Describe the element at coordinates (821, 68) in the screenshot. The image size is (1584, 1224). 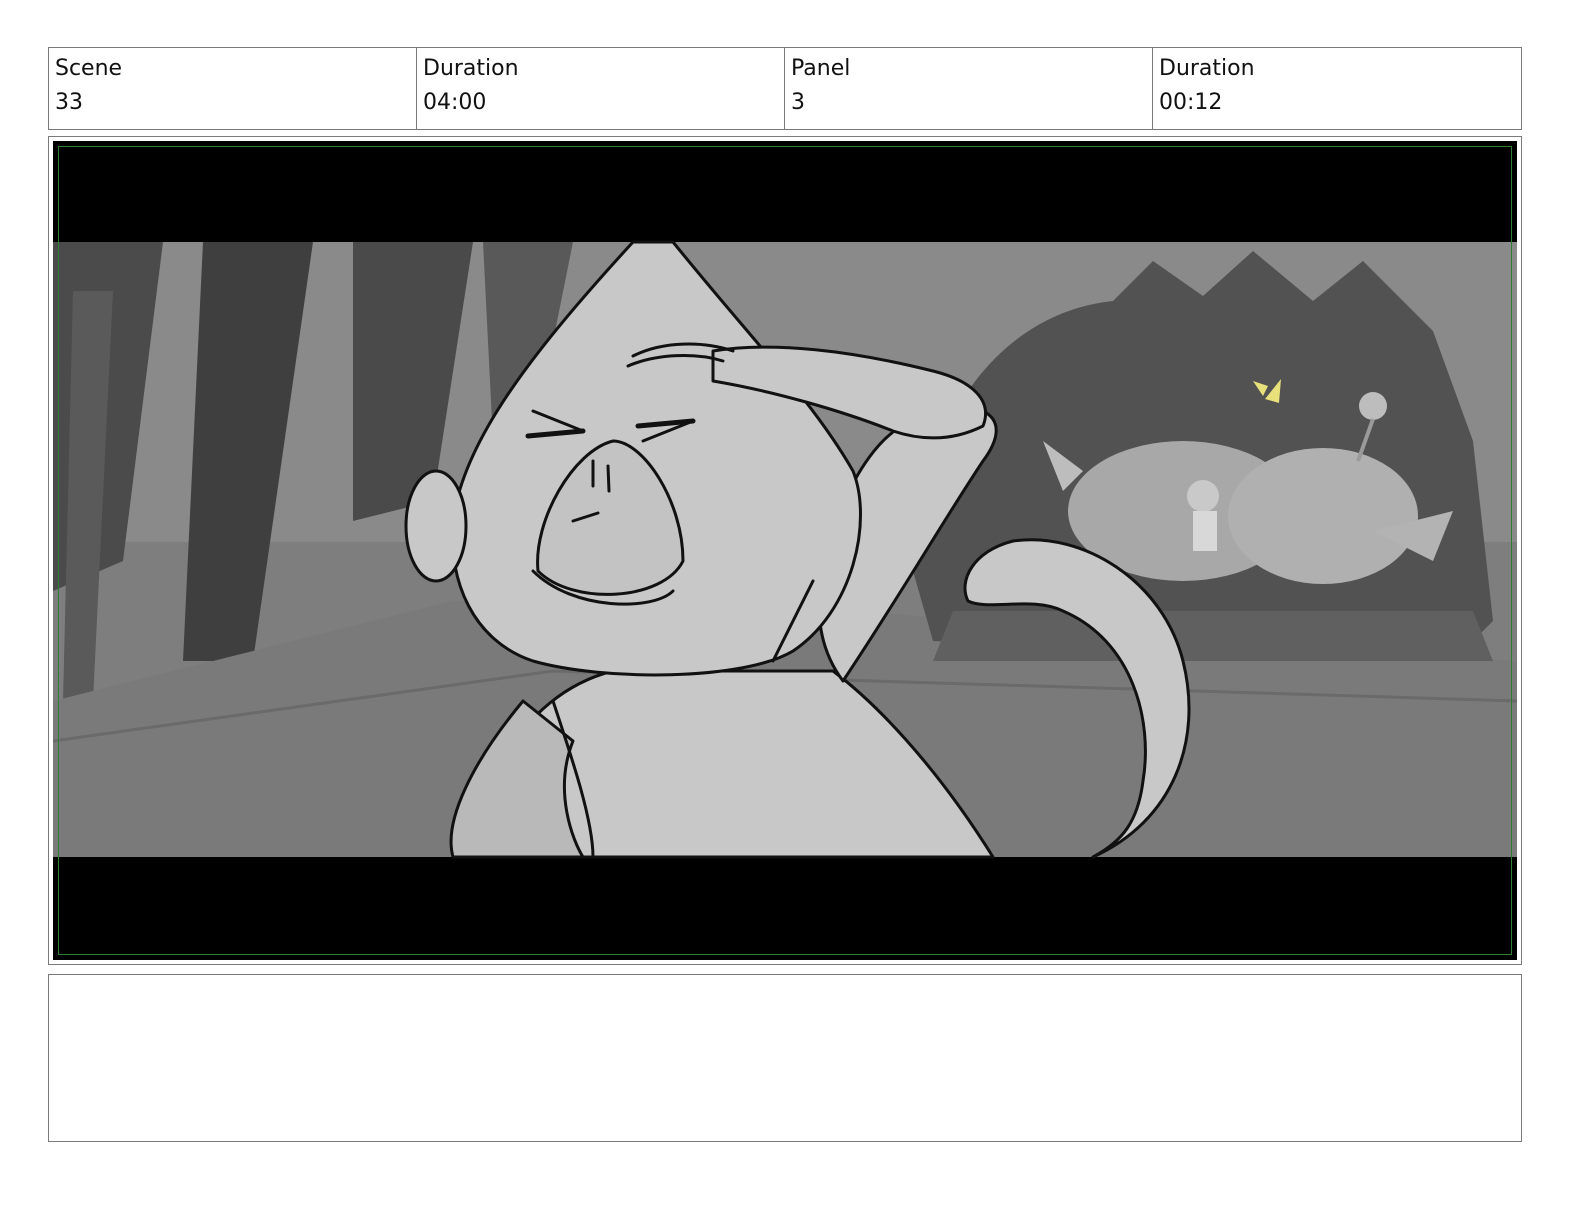
I see `panel-label: Panel` at that location.